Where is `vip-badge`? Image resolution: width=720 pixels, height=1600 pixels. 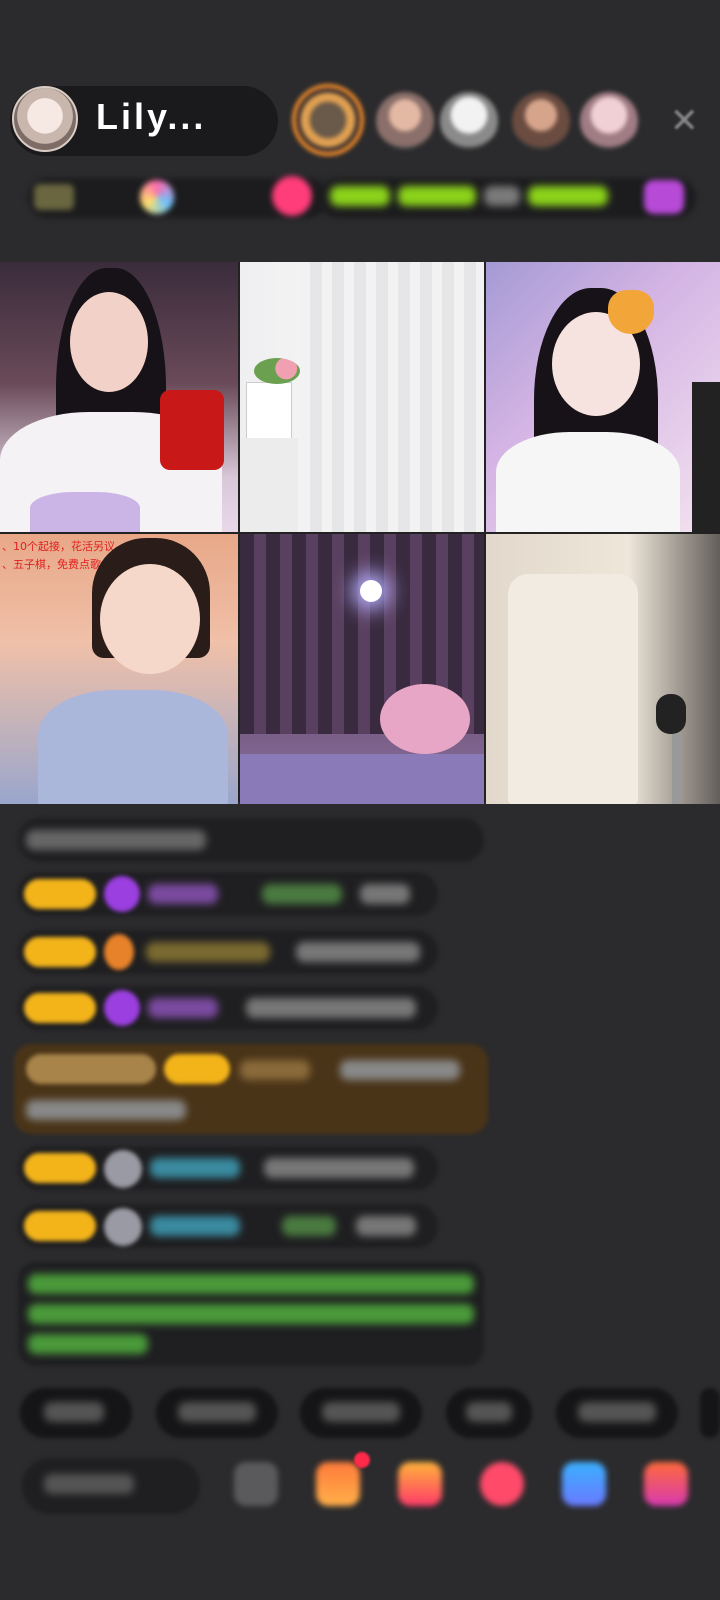
vip-badge is located at coordinates (91, 1069).